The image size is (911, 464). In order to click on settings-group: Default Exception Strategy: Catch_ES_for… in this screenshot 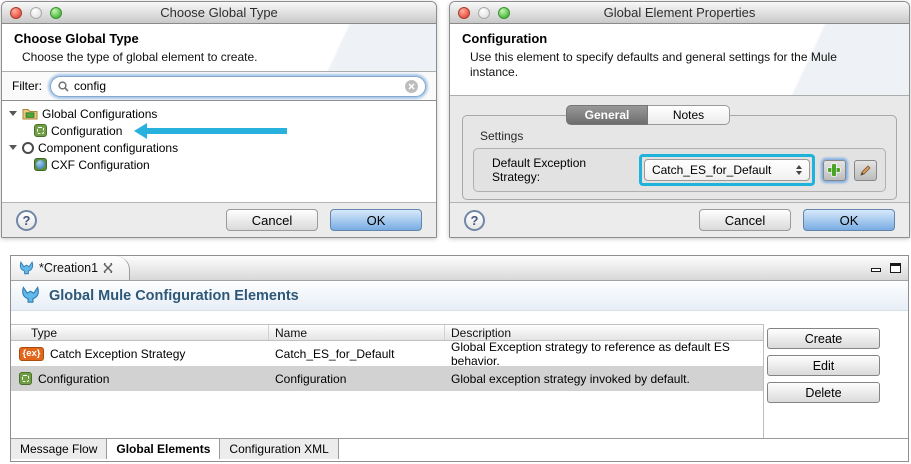, I will do `click(679, 170)`.